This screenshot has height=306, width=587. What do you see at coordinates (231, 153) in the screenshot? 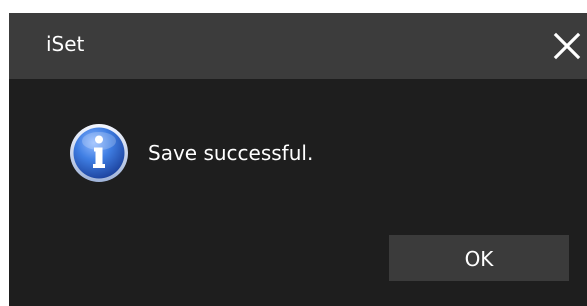
I see `message-text: Save successful.` at bounding box center [231, 153].